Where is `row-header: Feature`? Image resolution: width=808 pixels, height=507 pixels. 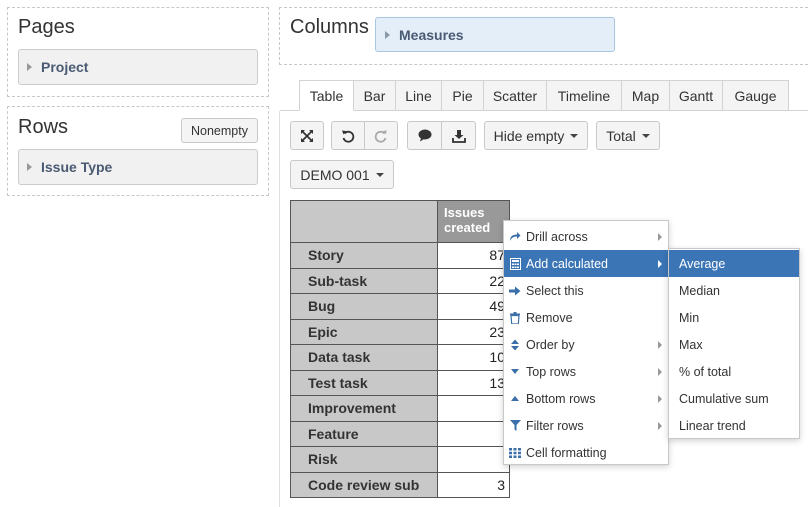 row-header: Feature is located at coordinates (364, 433).